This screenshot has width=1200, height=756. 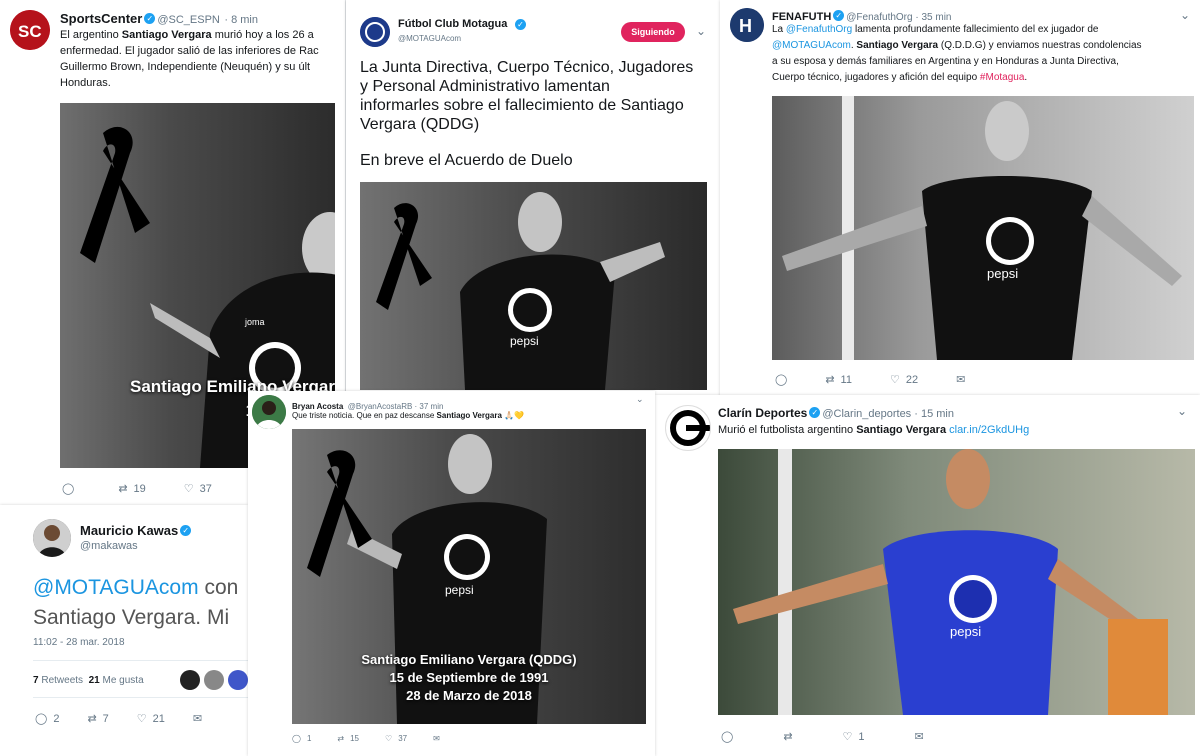 I want to click on fenafuth-avatar: H, so click(x=747, y=25).